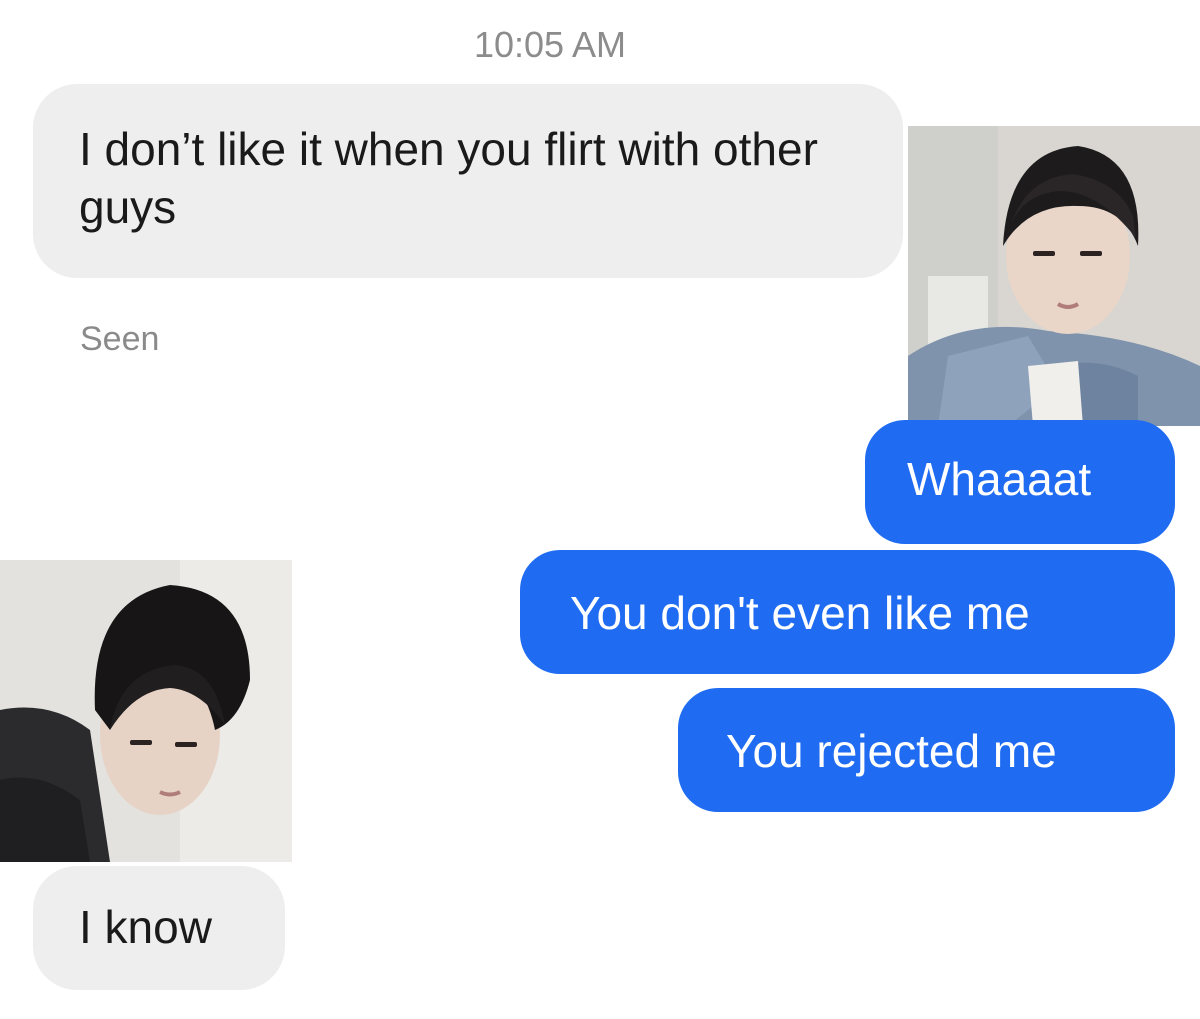 The width and height of the screenshot is (1200, 1019). I want to click on timestamp: 10:05 AM, so click(550, 44).